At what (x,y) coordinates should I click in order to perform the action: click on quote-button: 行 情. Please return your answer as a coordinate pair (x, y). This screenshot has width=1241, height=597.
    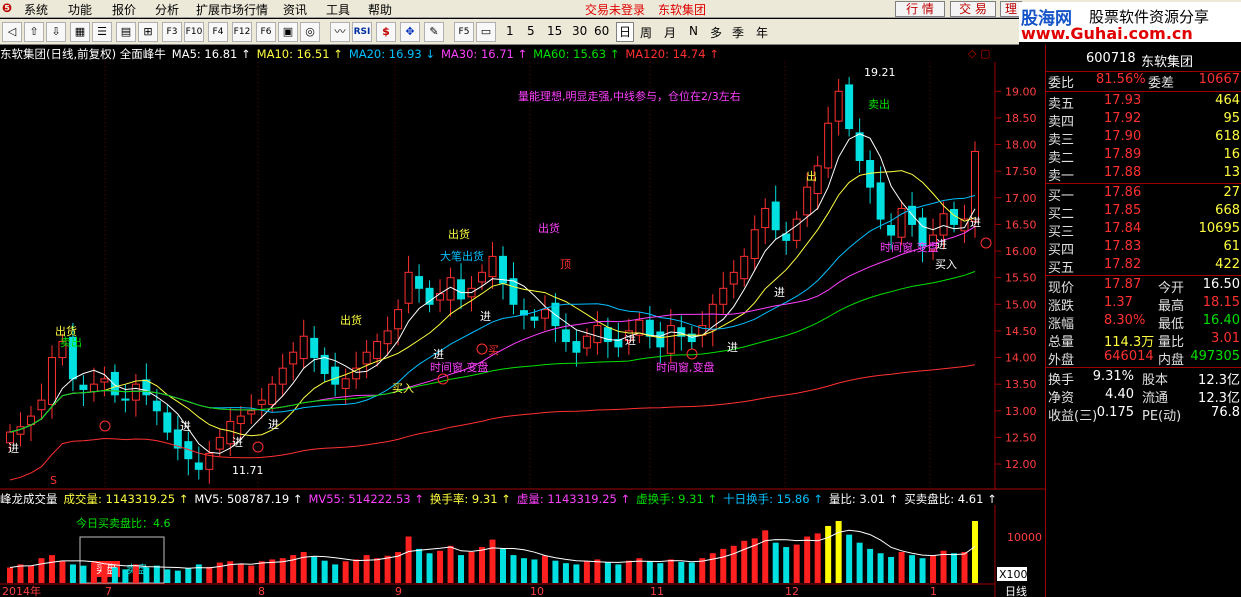
    Looking at the image, I should click on (920, 9).